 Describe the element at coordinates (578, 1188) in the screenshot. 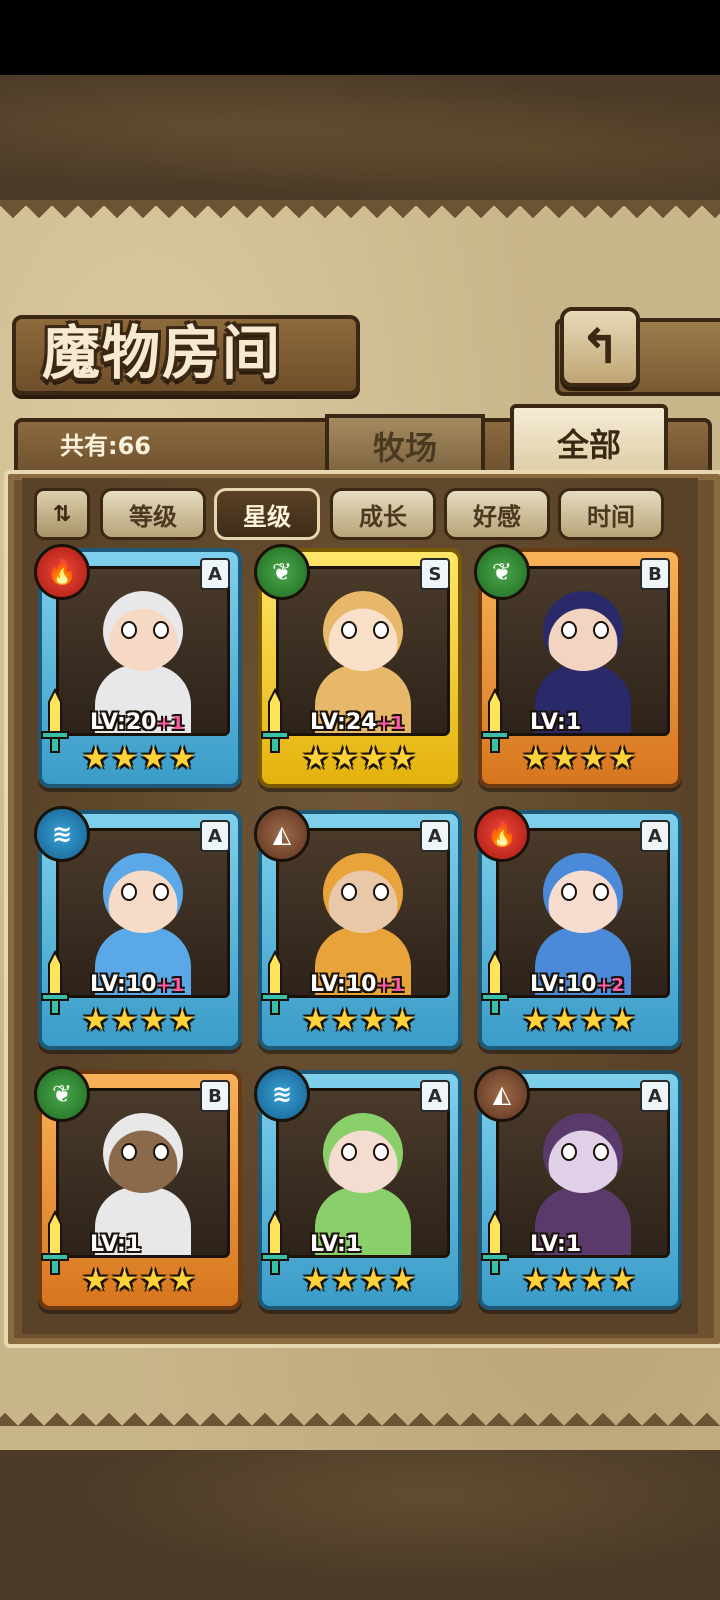

I see `monster-card: A ◭ LV:1 ★ ★ ★ ★` at that location.